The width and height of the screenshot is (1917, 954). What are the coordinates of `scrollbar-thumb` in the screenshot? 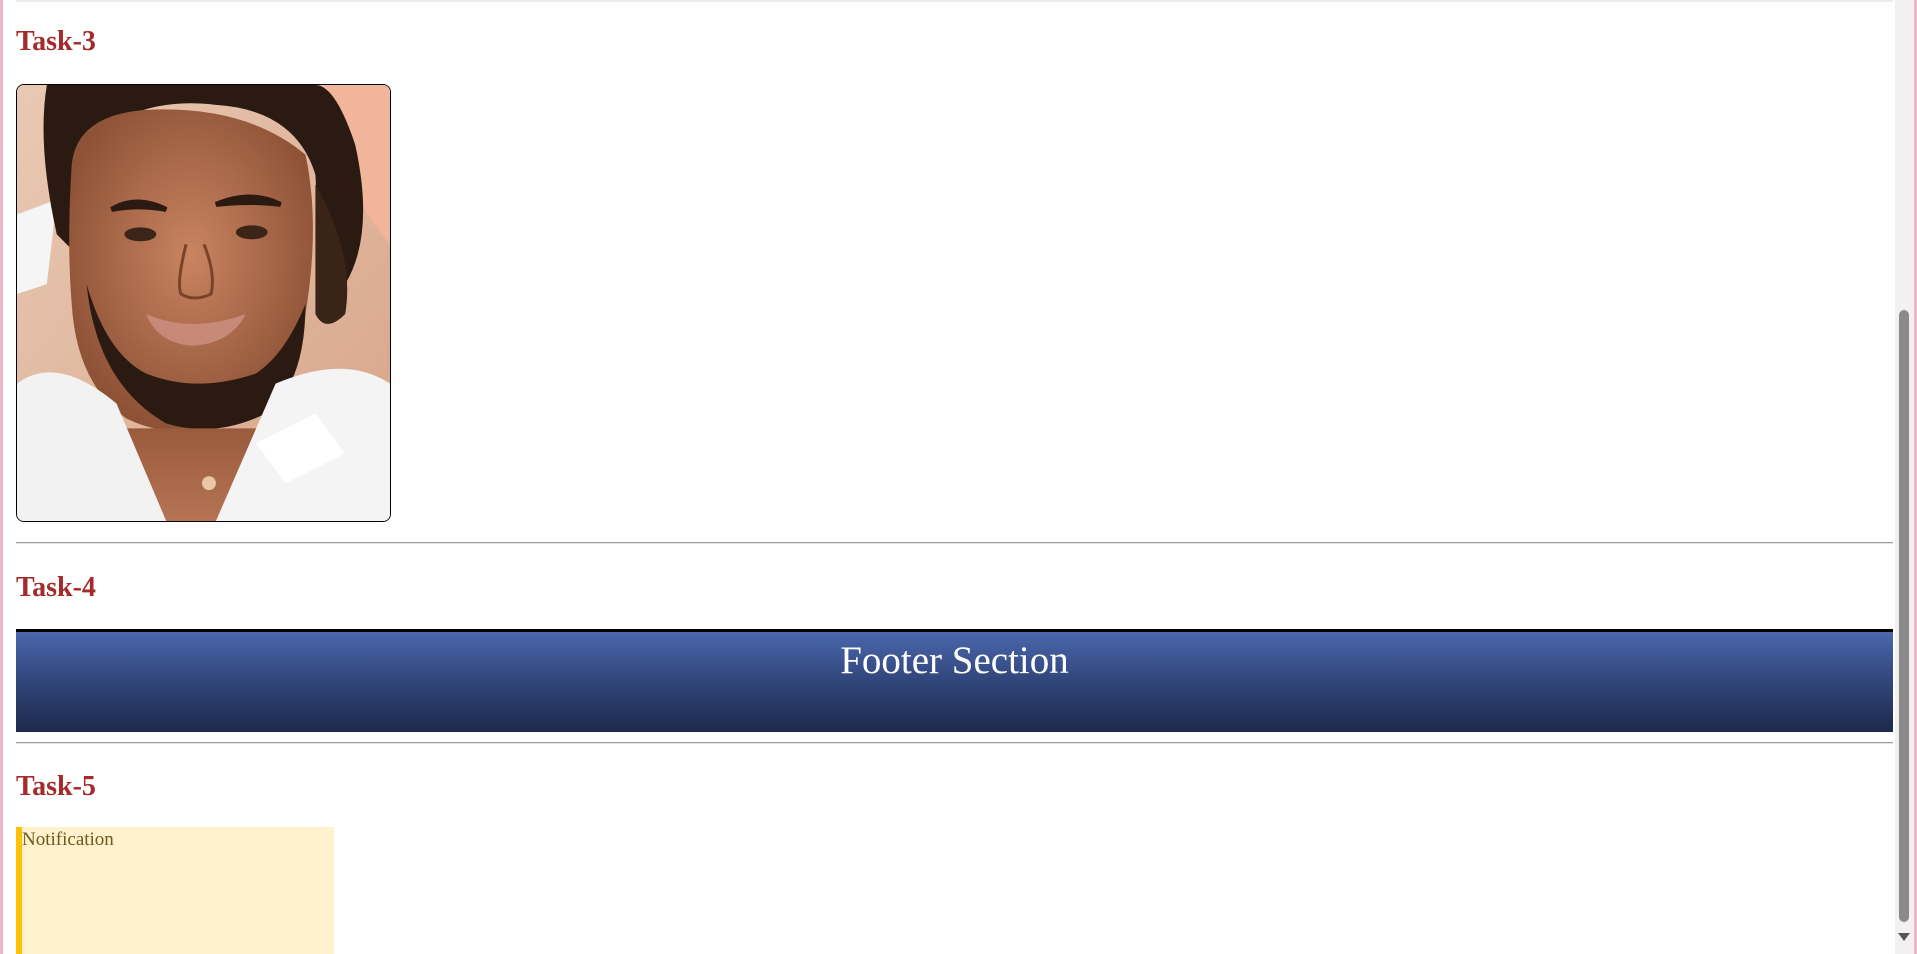 It's located at (1904, 616).